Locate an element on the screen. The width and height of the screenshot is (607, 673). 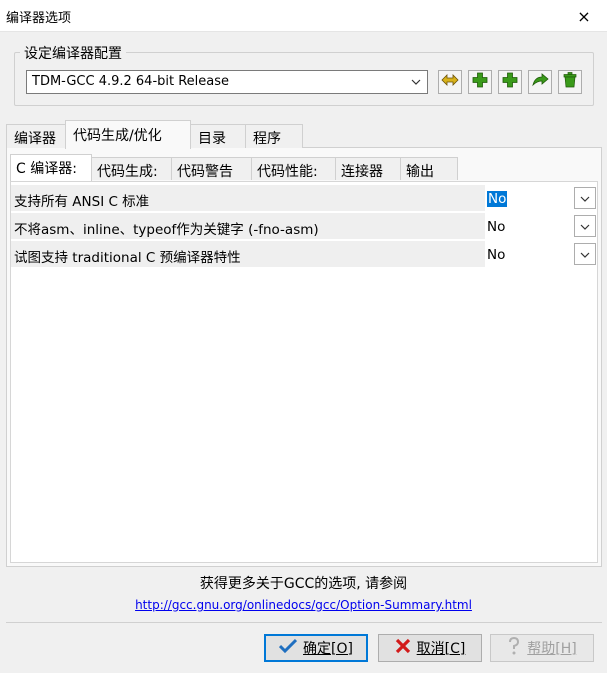
add-config-copy-button is located at coordinates (510, 82).